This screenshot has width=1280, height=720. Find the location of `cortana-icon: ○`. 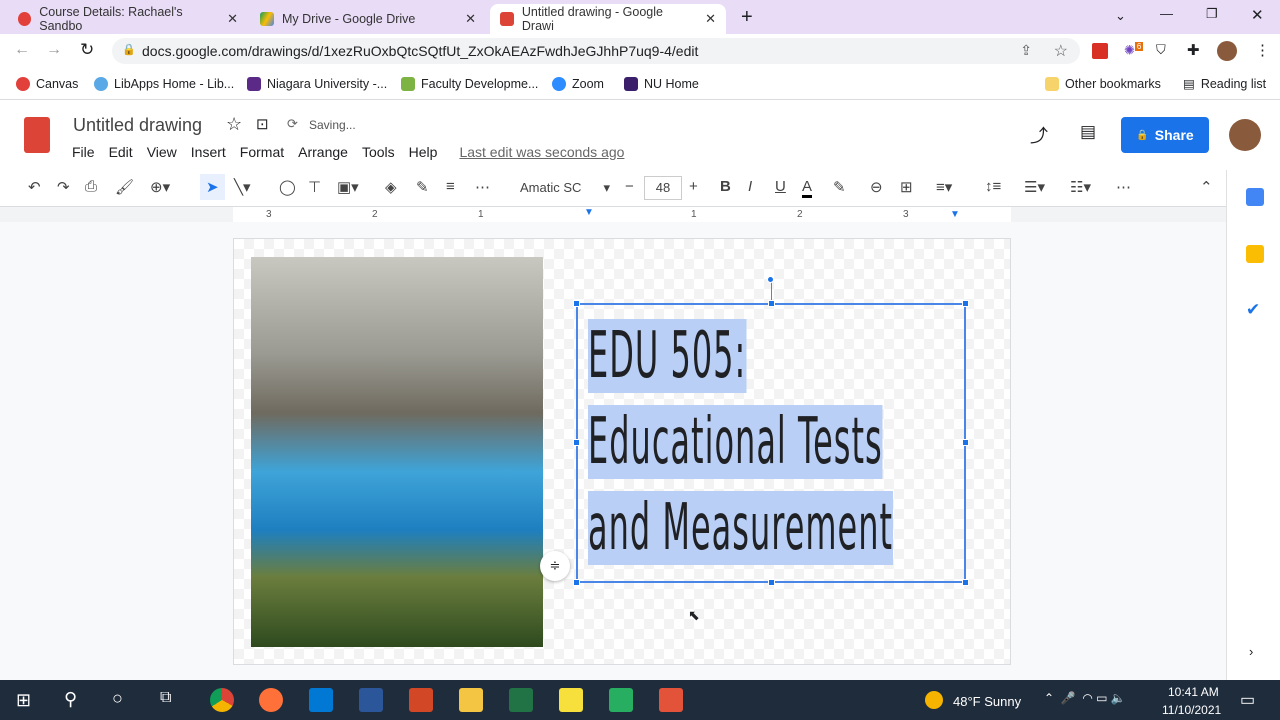

cortana-icon: ○ is located at coordinates (117, 698).